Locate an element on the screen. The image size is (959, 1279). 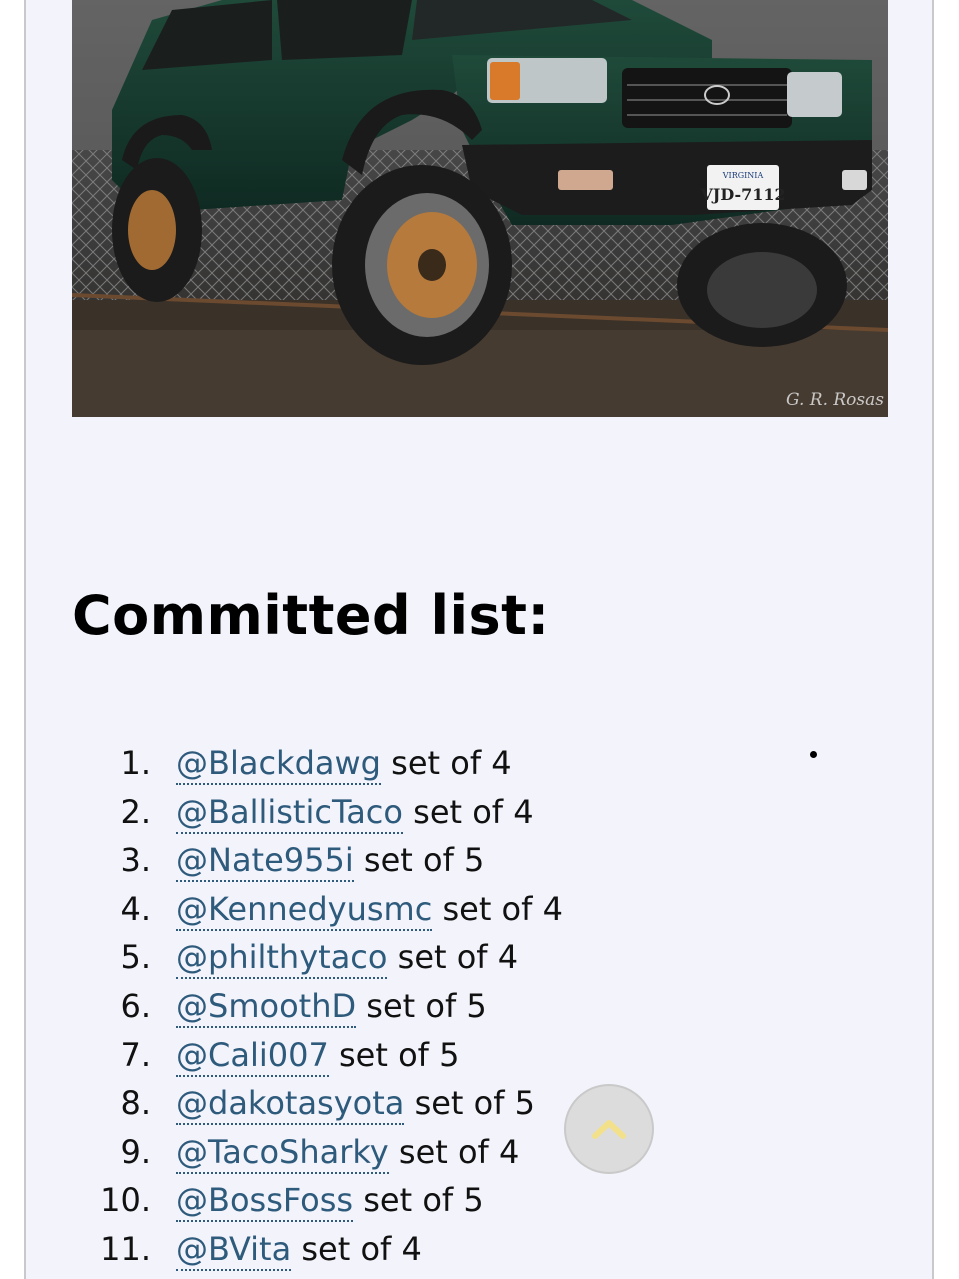
list-item-entry: @BossFoss set of 5 is located at coordinates (330, 1200).